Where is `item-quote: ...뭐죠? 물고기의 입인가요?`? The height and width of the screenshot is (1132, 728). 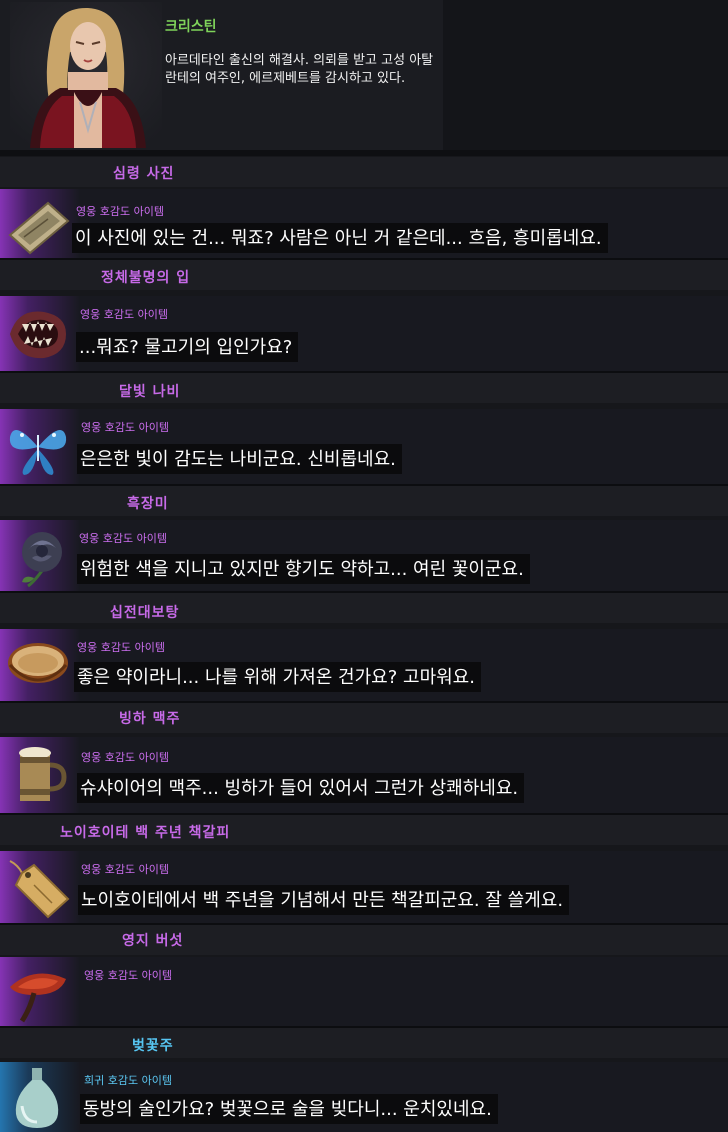 item-quote: ...뭐죠? 물고기의 입인가요? is located at coordinates (187, 347).